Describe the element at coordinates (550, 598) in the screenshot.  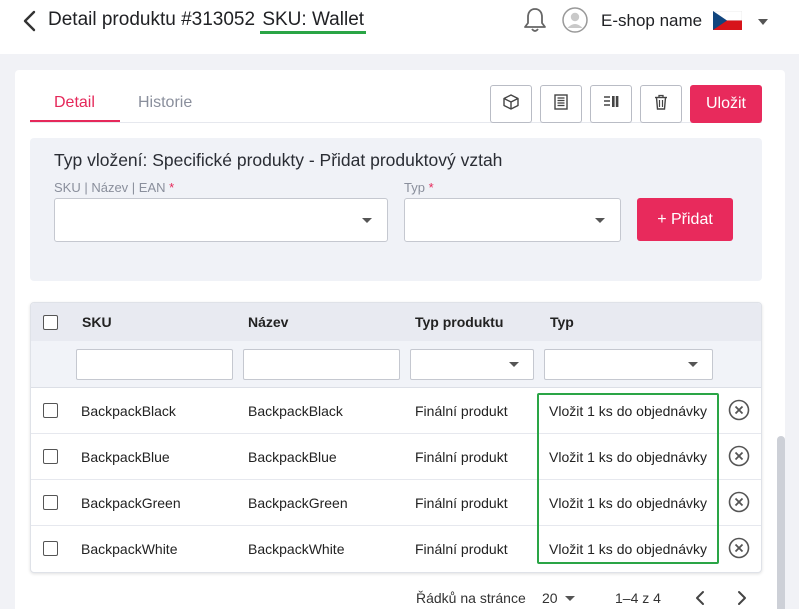
I see `rows-per-page-select: 20` at that location.